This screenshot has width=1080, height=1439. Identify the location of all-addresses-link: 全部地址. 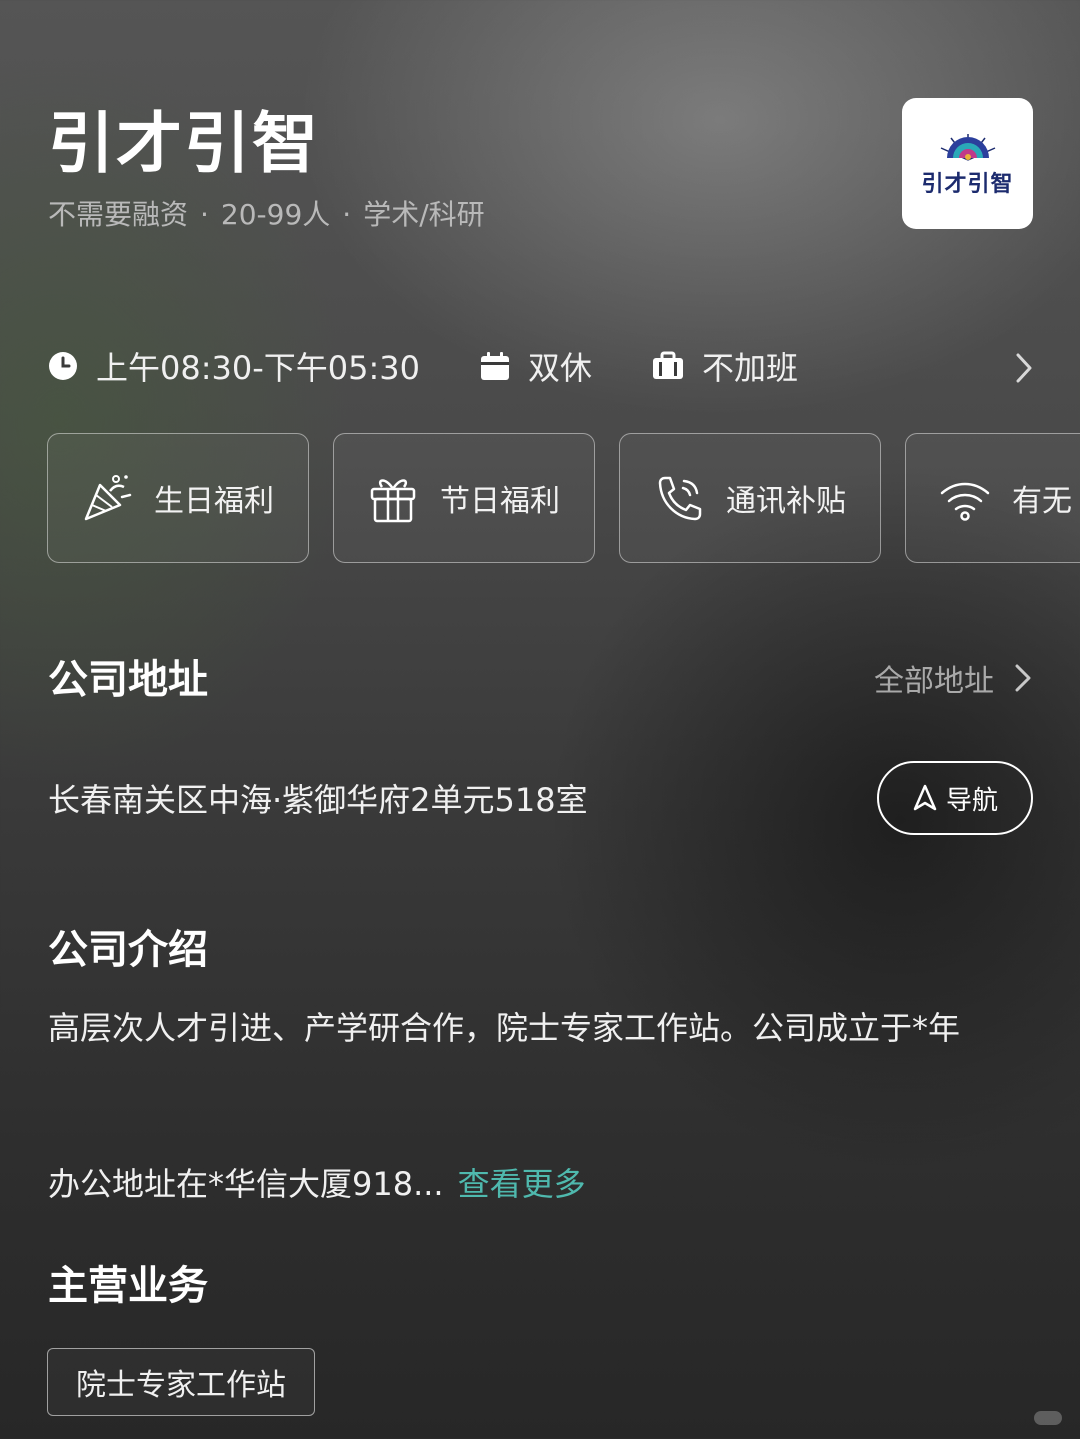
(953, 678).